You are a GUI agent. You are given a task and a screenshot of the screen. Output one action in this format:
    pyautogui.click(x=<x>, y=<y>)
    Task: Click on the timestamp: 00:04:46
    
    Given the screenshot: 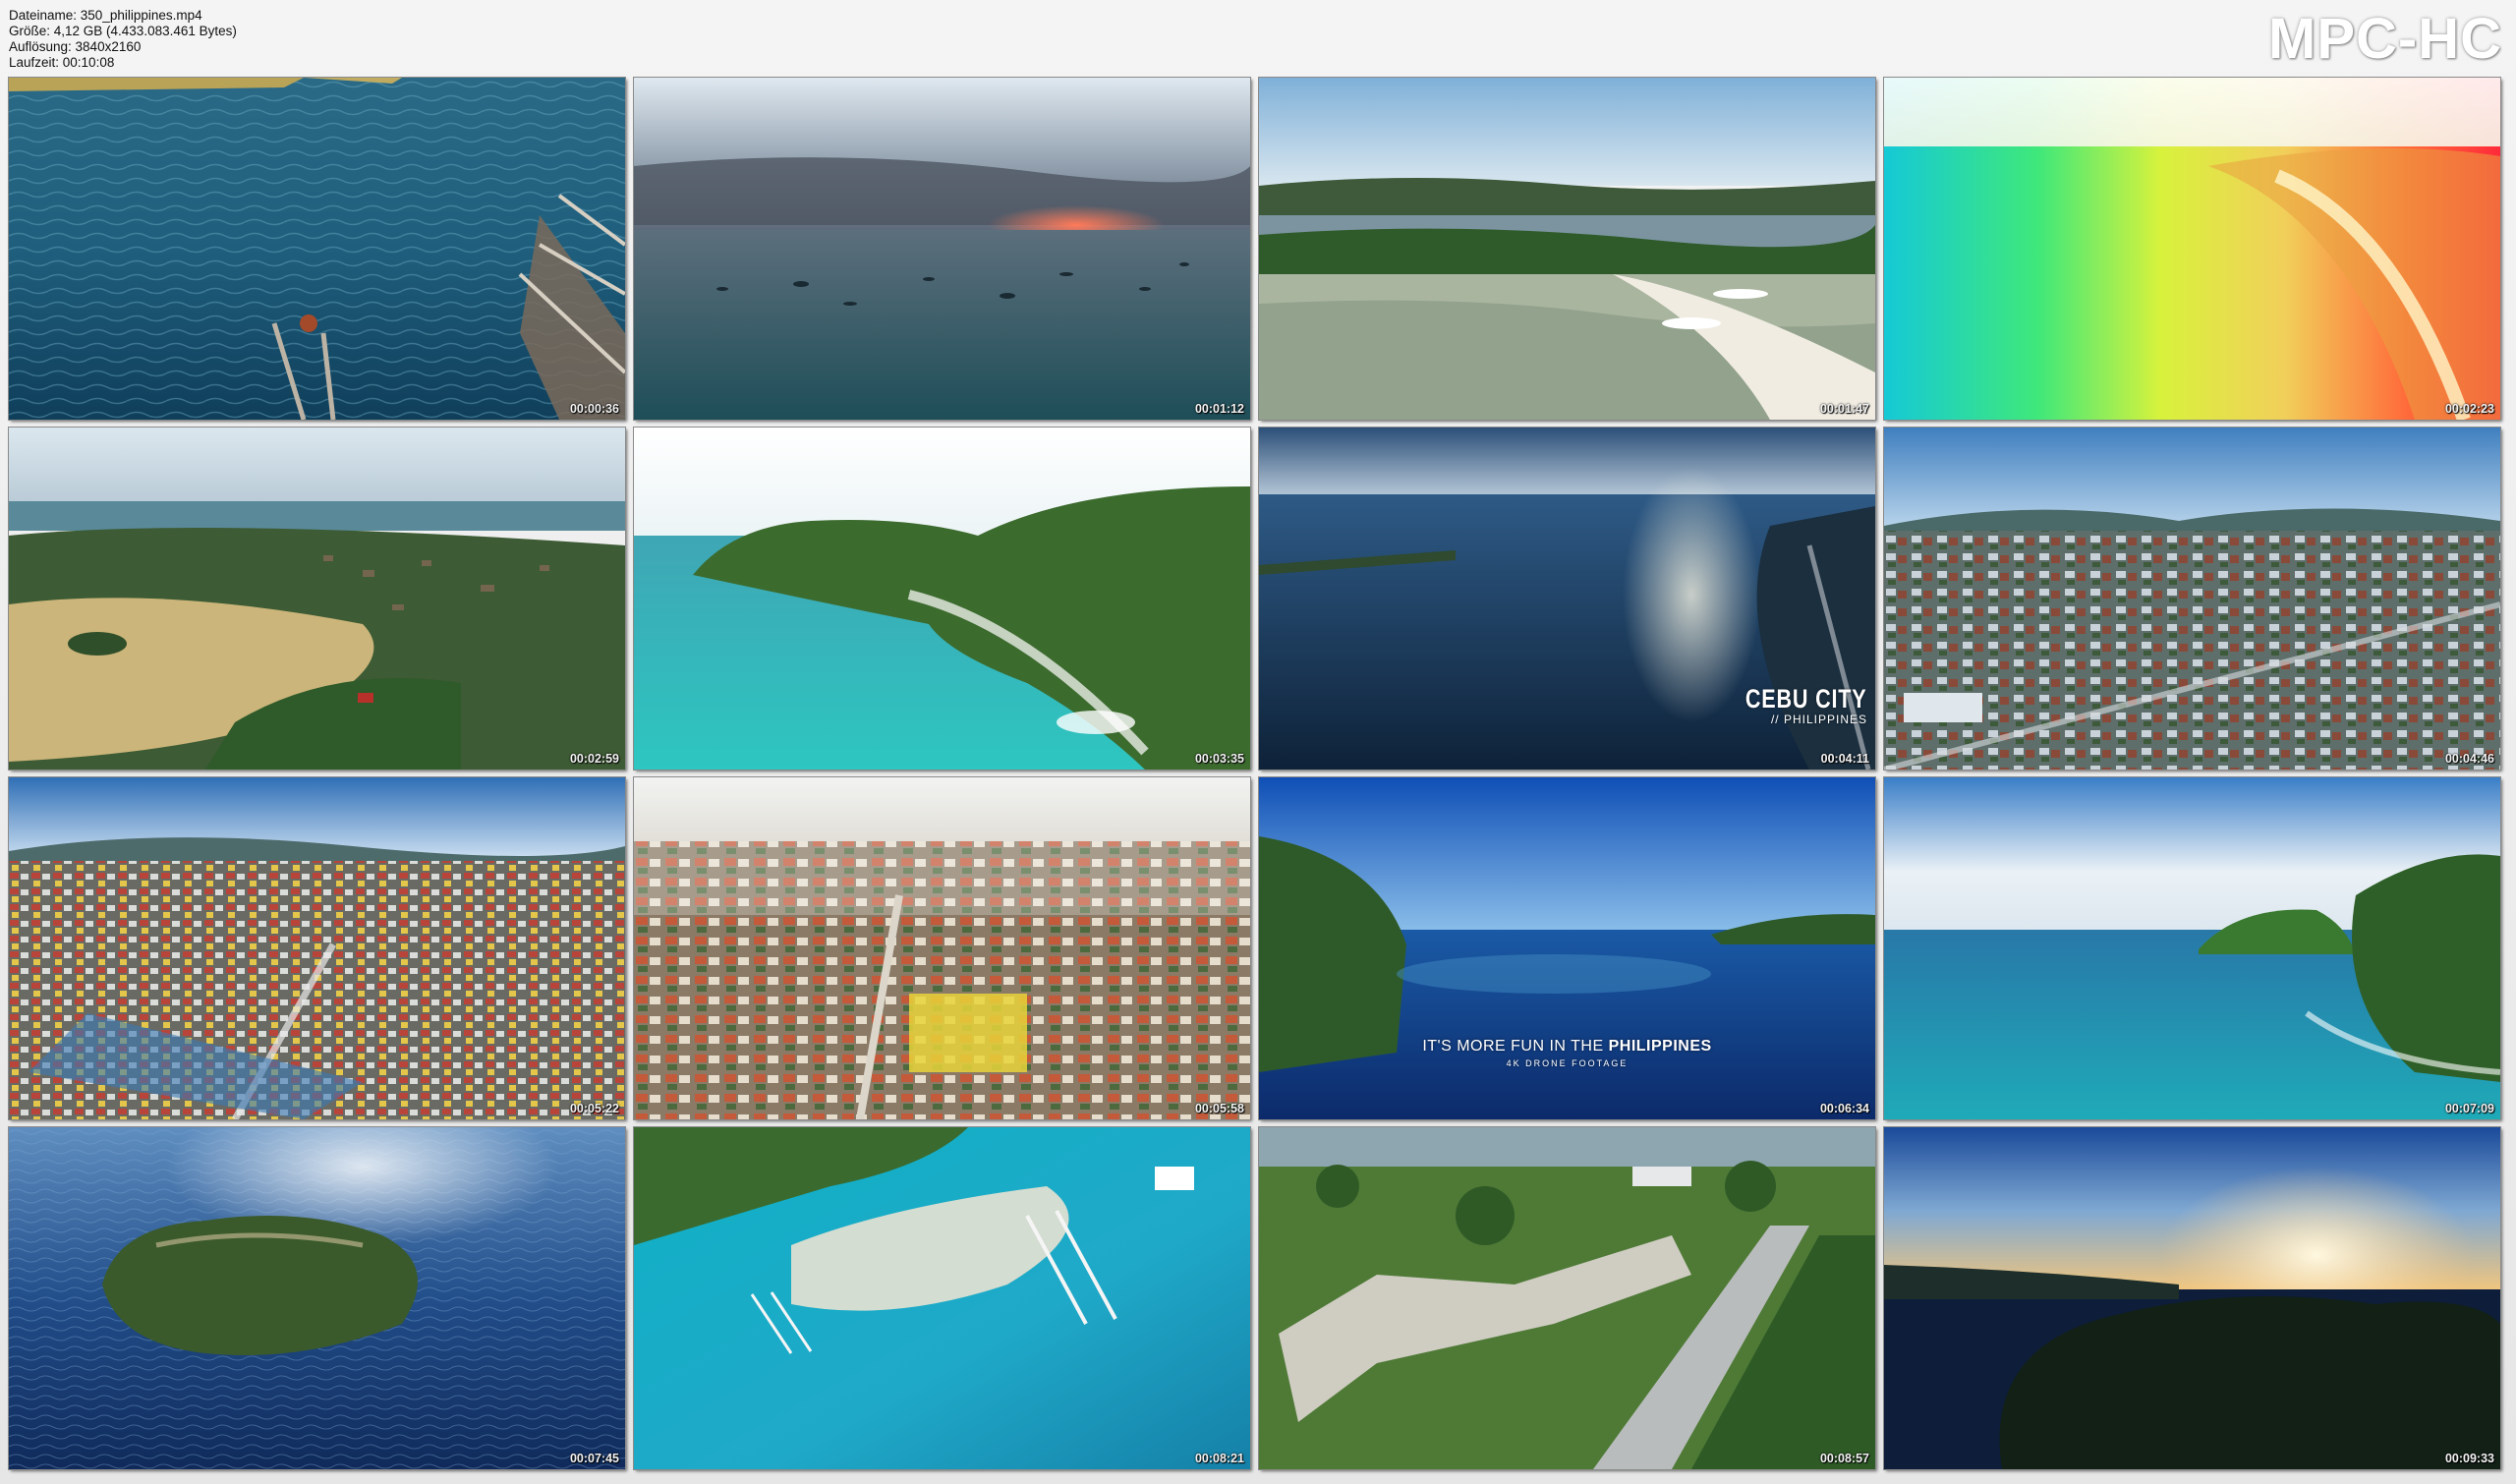 What is the action you would take?
    pyautogui.click(x=2469, y=759)
    